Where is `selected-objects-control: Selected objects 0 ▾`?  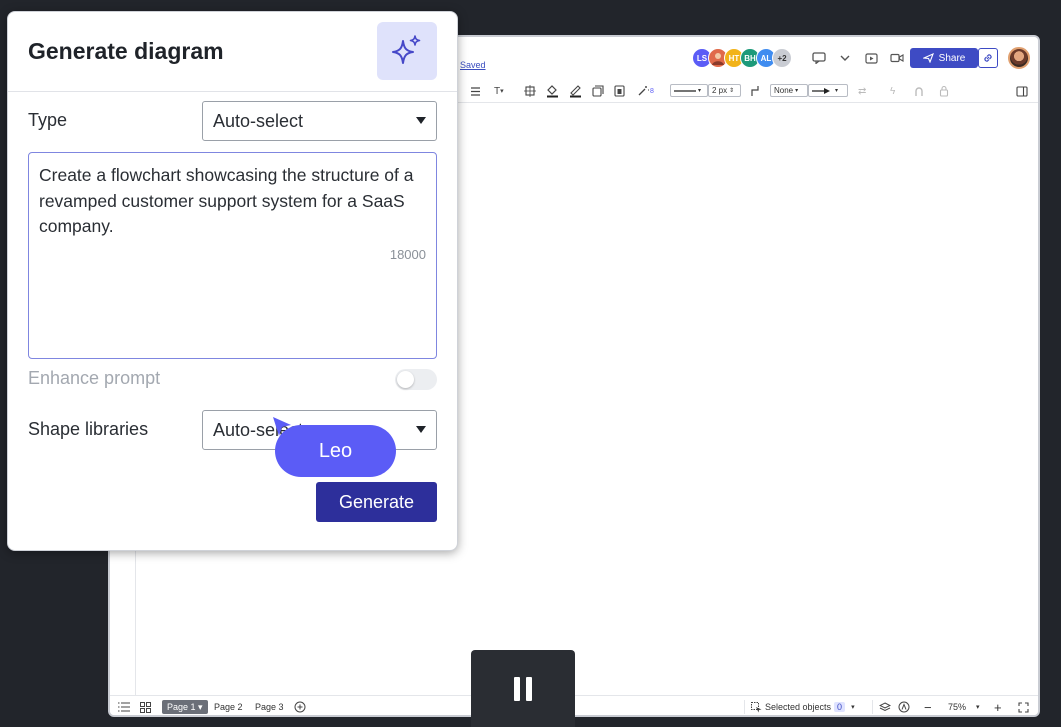
selected-objects-control: Selected objects 0 ▾ is located at coordinates (799, 707).